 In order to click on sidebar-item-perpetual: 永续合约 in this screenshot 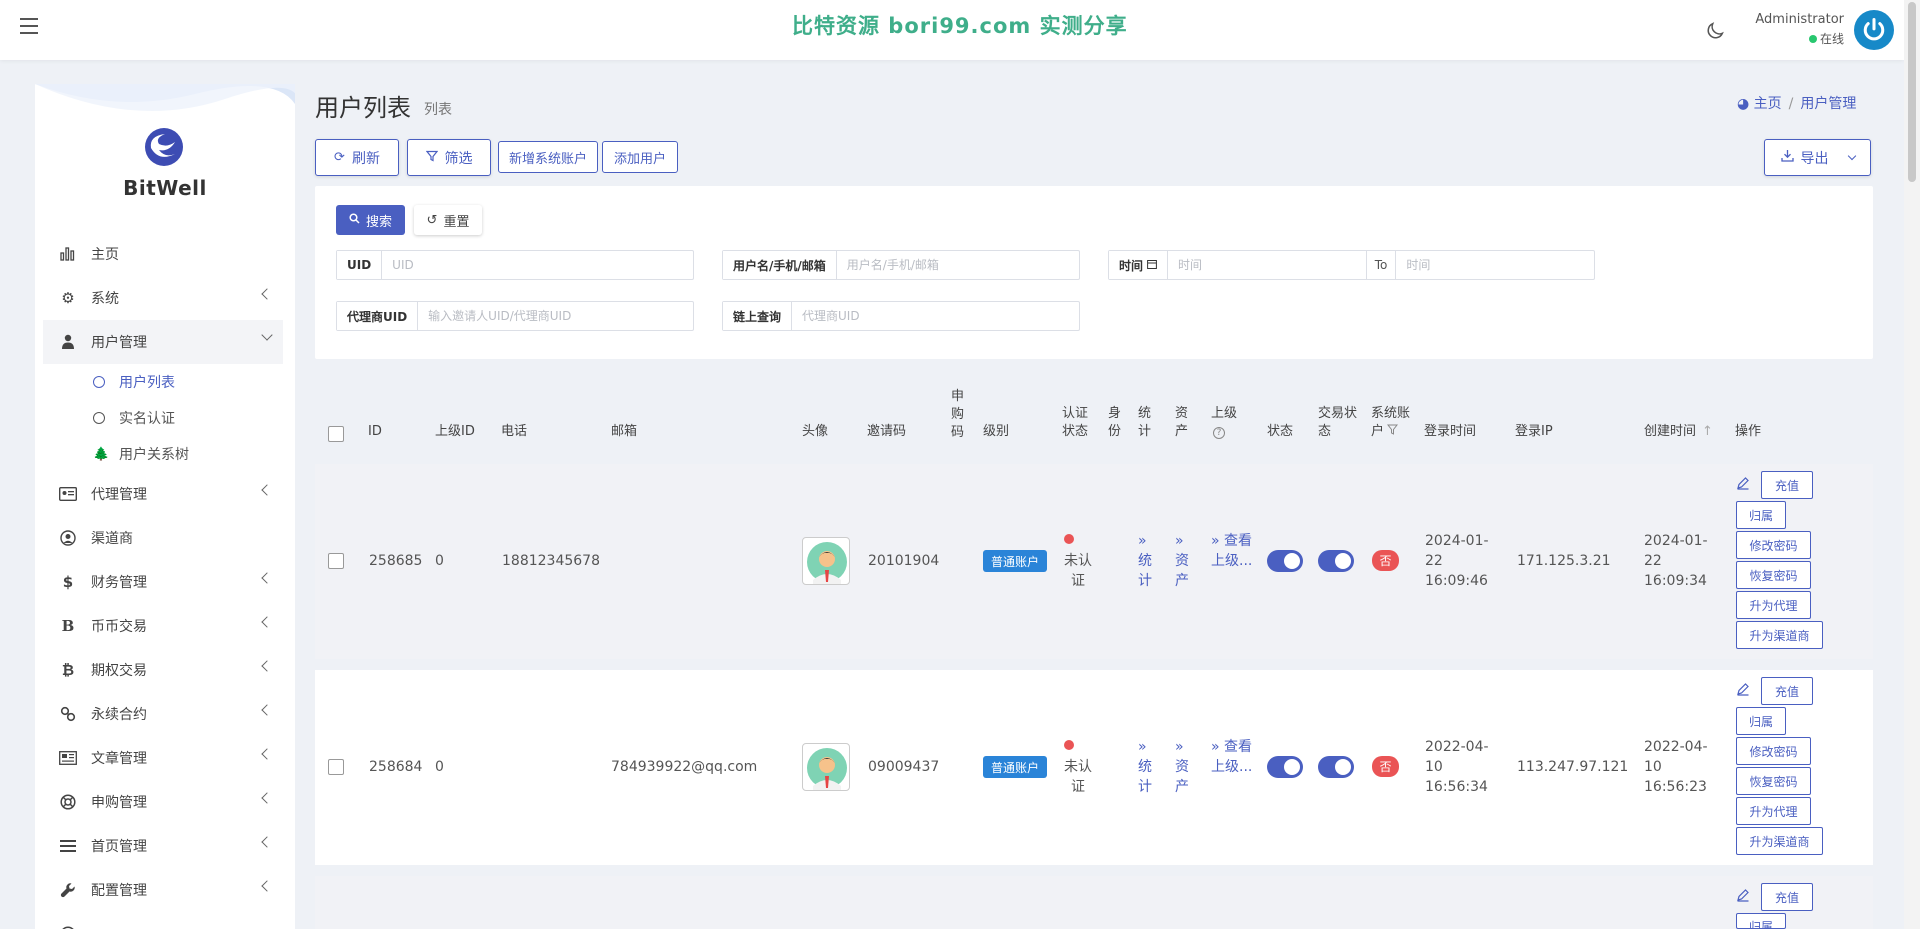, I will do `click(163, 714)`.